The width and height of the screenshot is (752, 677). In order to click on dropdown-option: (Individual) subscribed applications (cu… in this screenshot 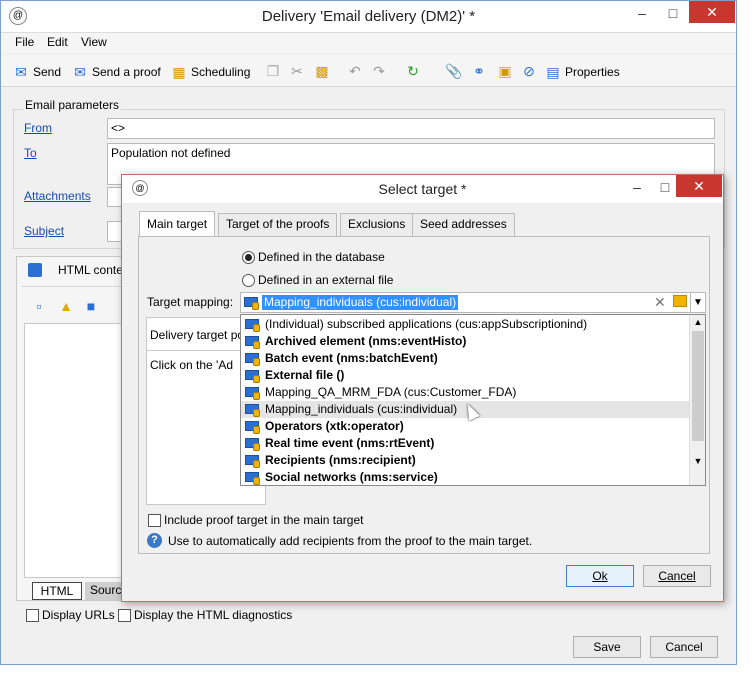, I will do `click(465, 324)`.